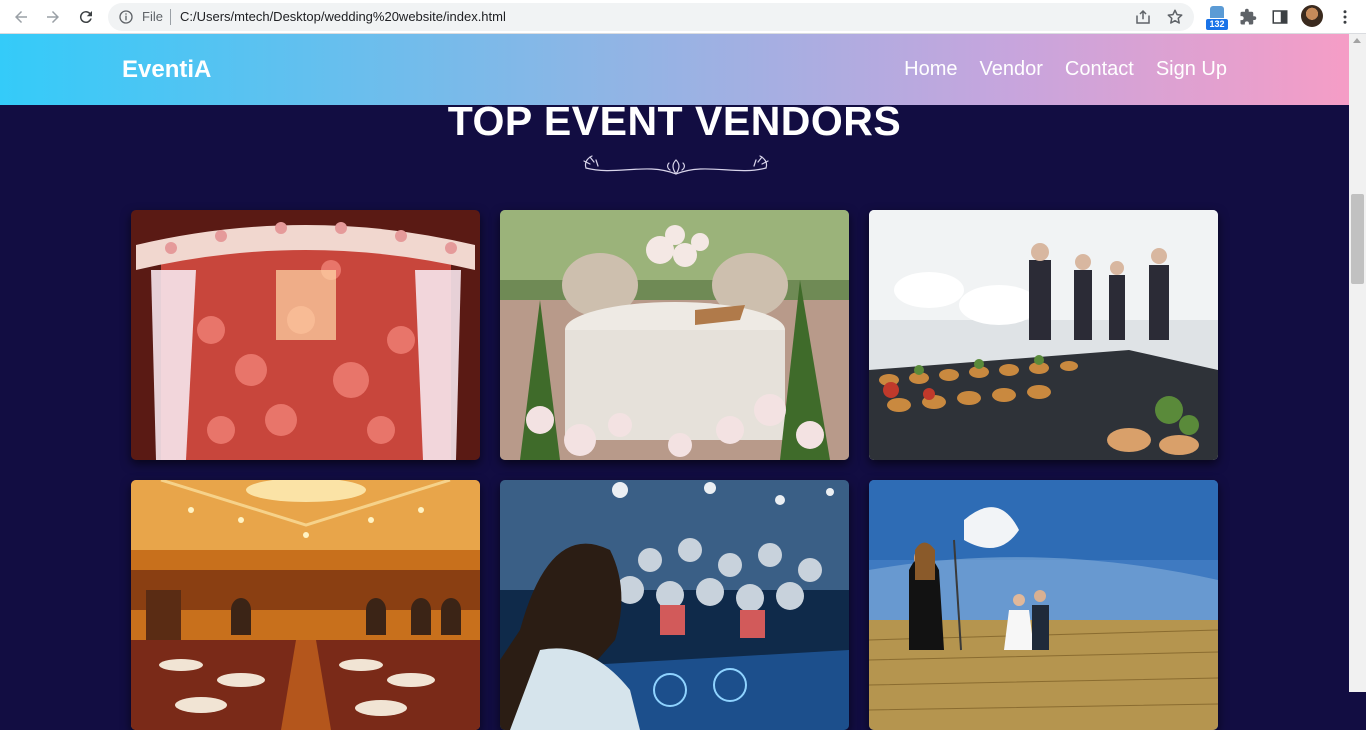 The height and width of the screenshot is (730, 1366). Describe the element at coordinates (1217, 24) in the screenshot. I see `extension-badge-count: 132` at that location.